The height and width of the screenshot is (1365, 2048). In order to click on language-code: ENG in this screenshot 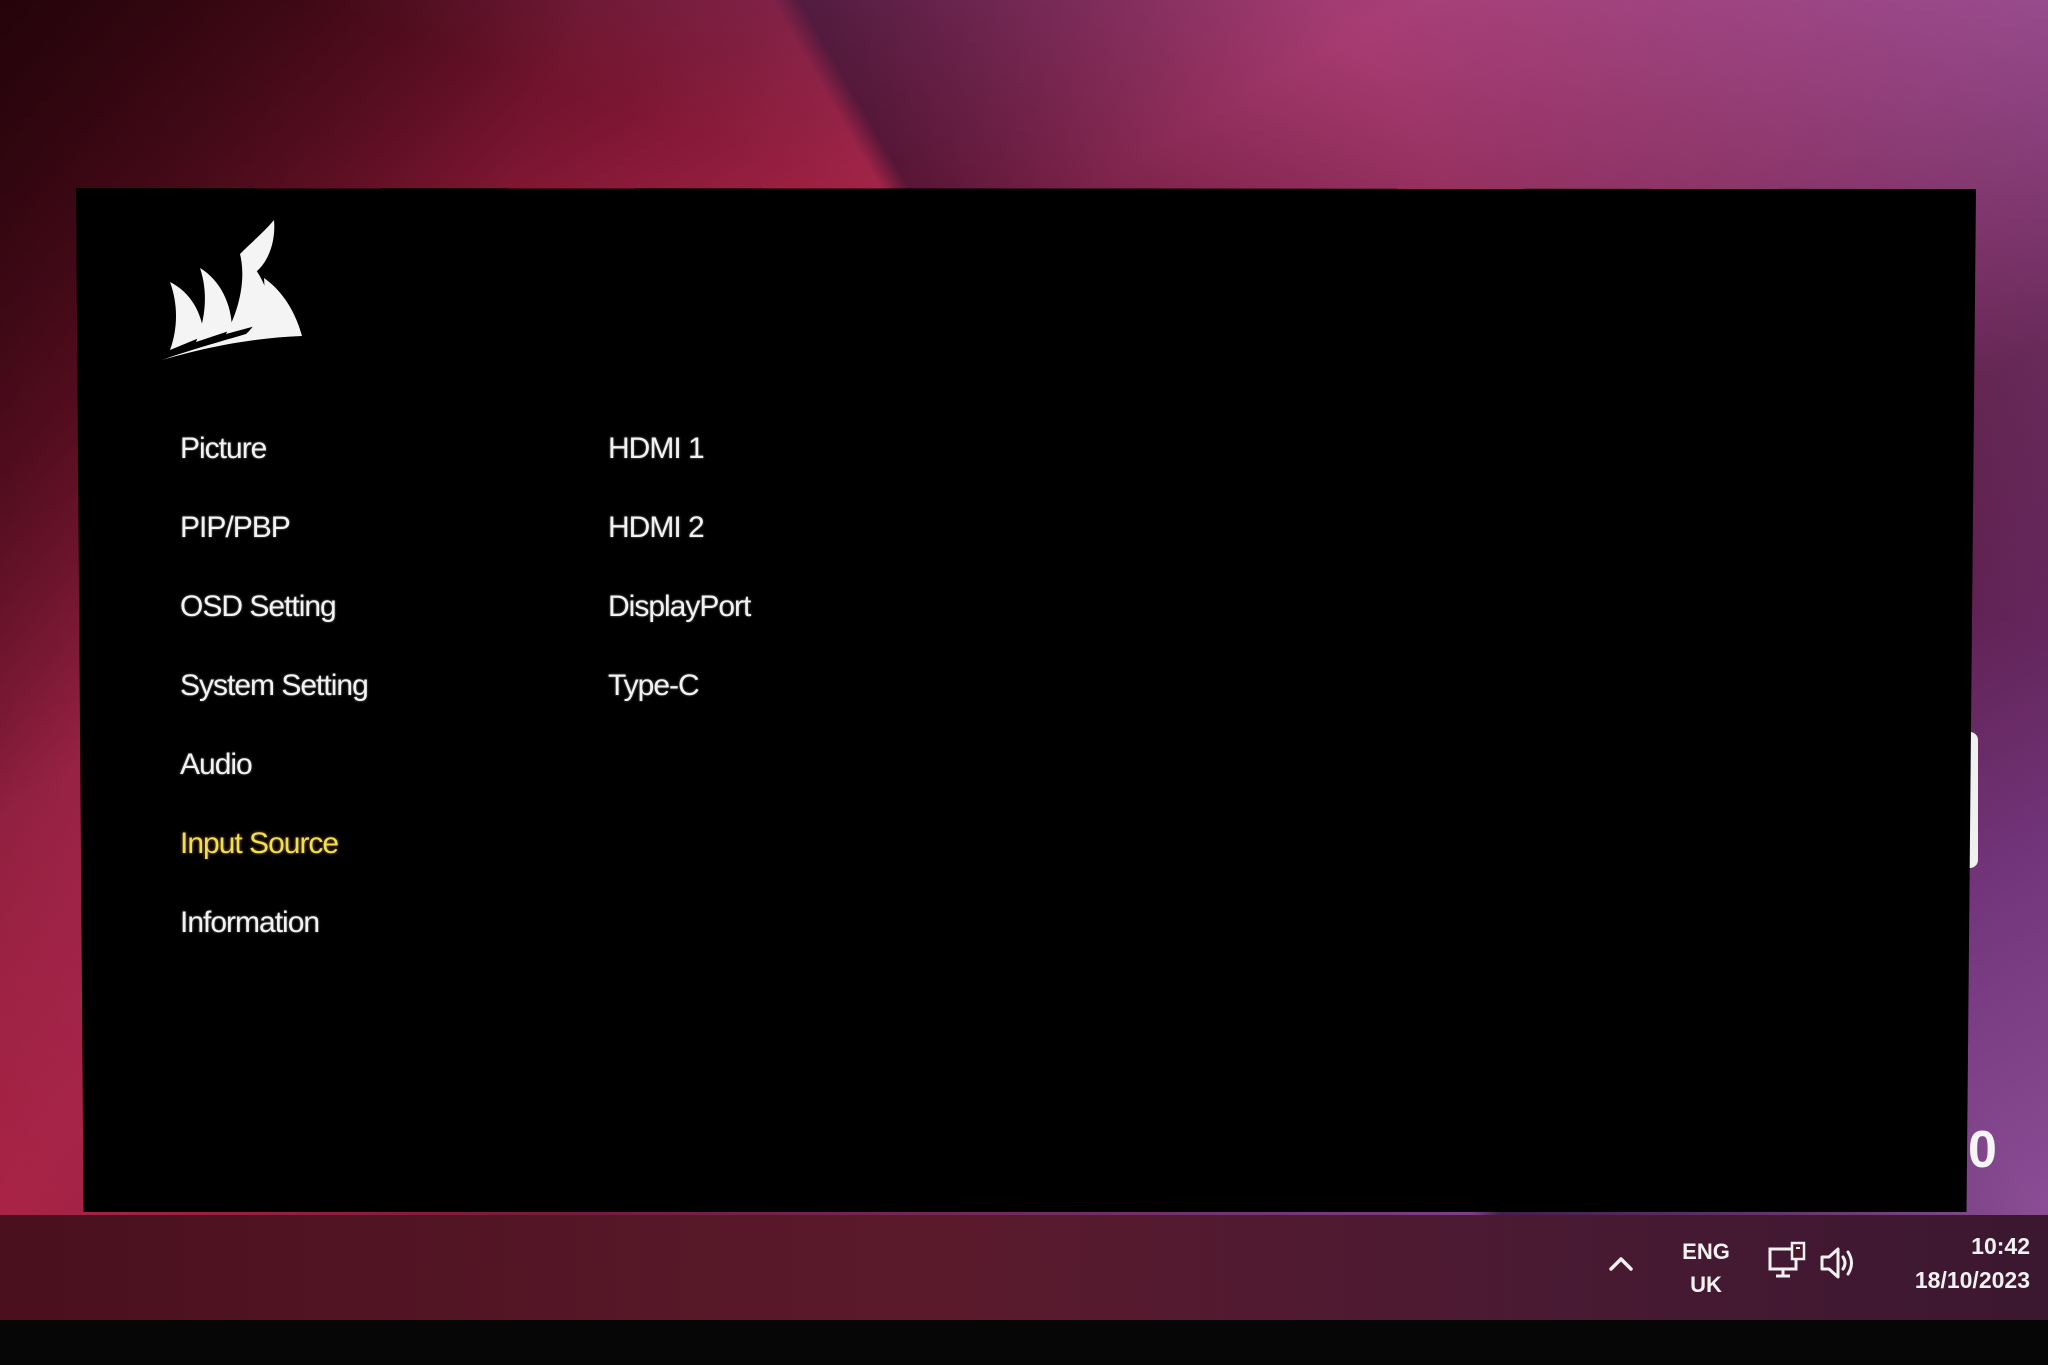, I will do `click(1706, 1251)`.